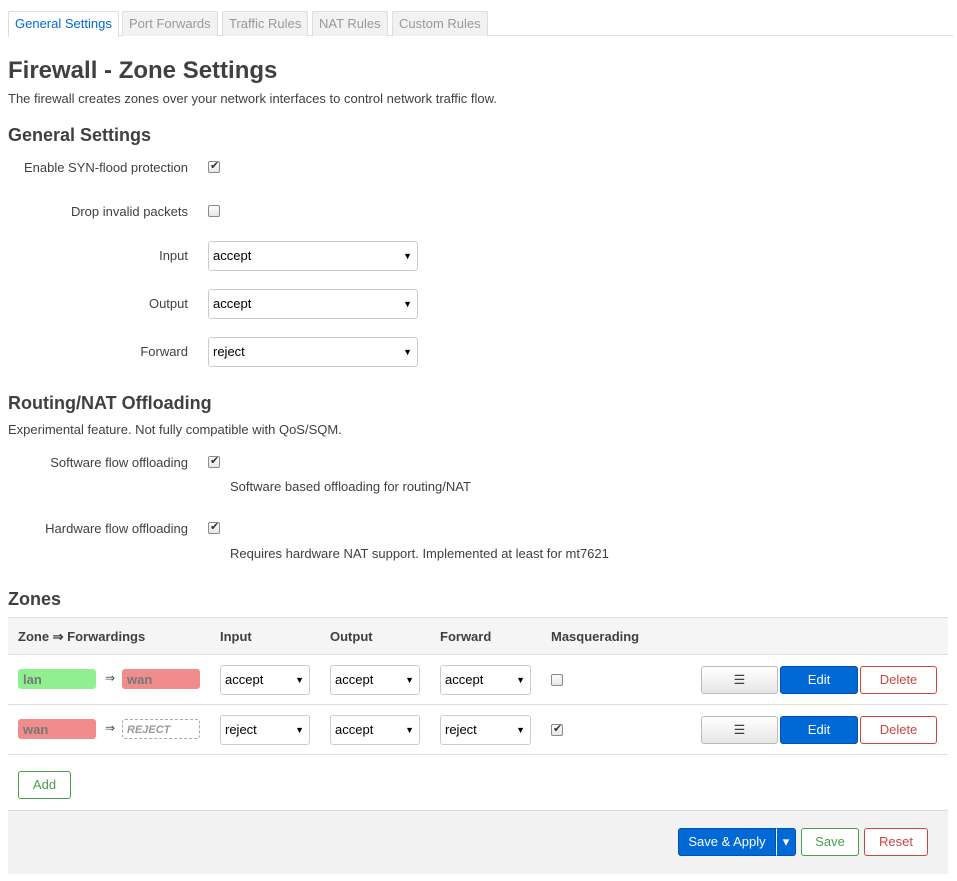  I want to click on add-zone-button: Add, so click(44, 785).